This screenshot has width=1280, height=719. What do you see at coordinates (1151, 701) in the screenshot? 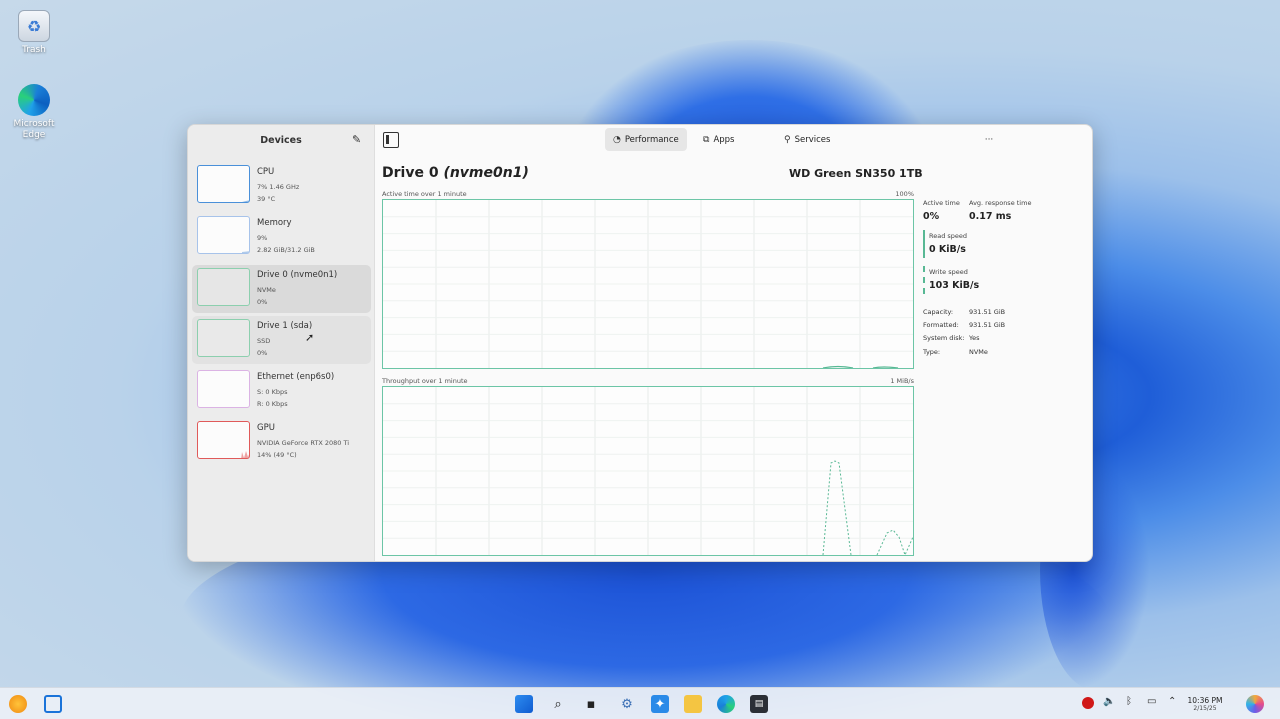
I see `network-icon: ▭` at bounding box center [1151, 701].